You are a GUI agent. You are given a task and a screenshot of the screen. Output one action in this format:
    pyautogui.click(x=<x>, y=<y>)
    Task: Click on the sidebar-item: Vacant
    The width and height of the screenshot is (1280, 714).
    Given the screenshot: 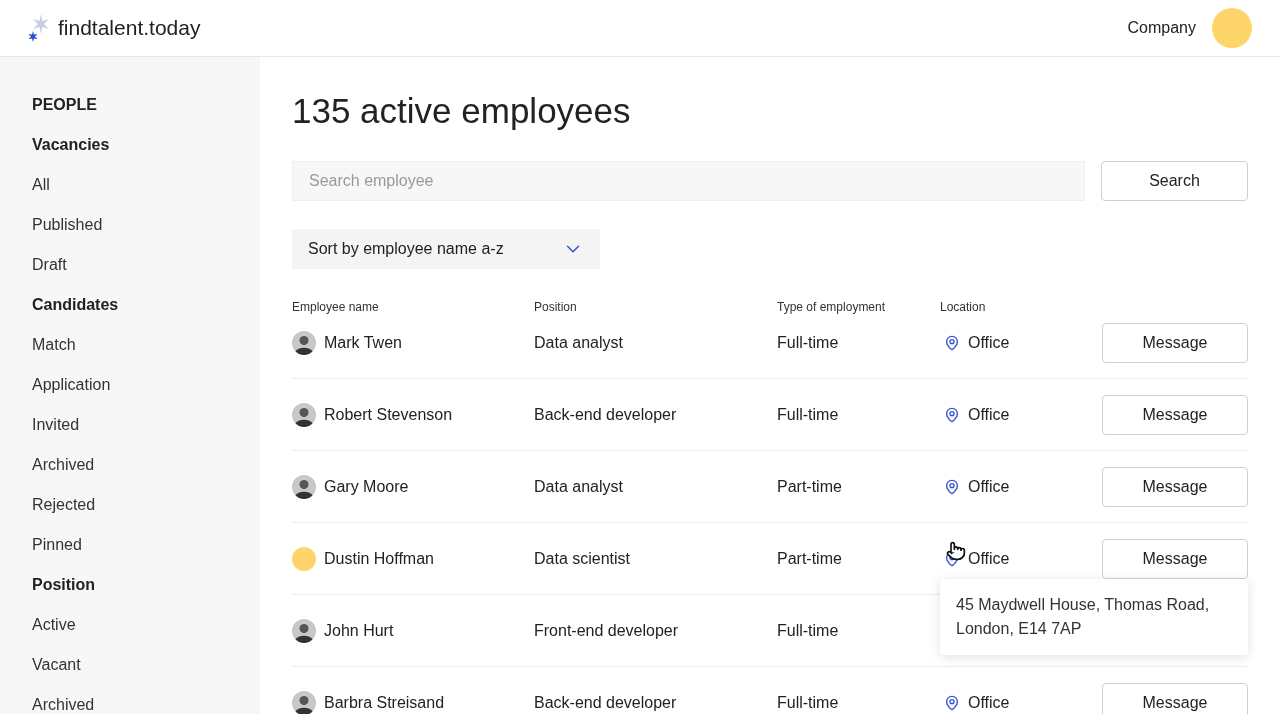 What is the action you would take?
    pyautogui.click(x=56, y=665)
    